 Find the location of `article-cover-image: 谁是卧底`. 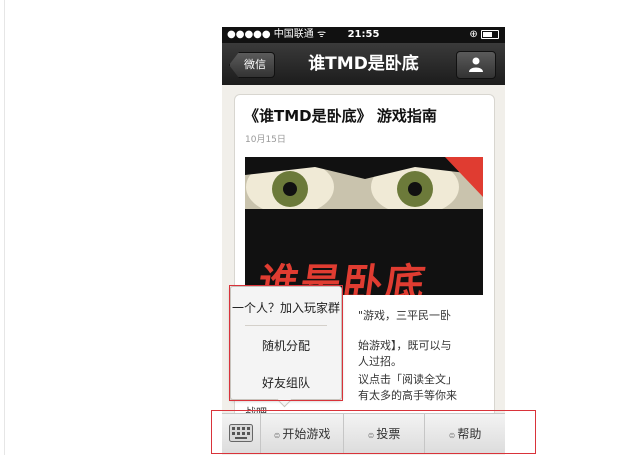

article-cover-image: 谁是卧底 is located at coordinates (364, 226).